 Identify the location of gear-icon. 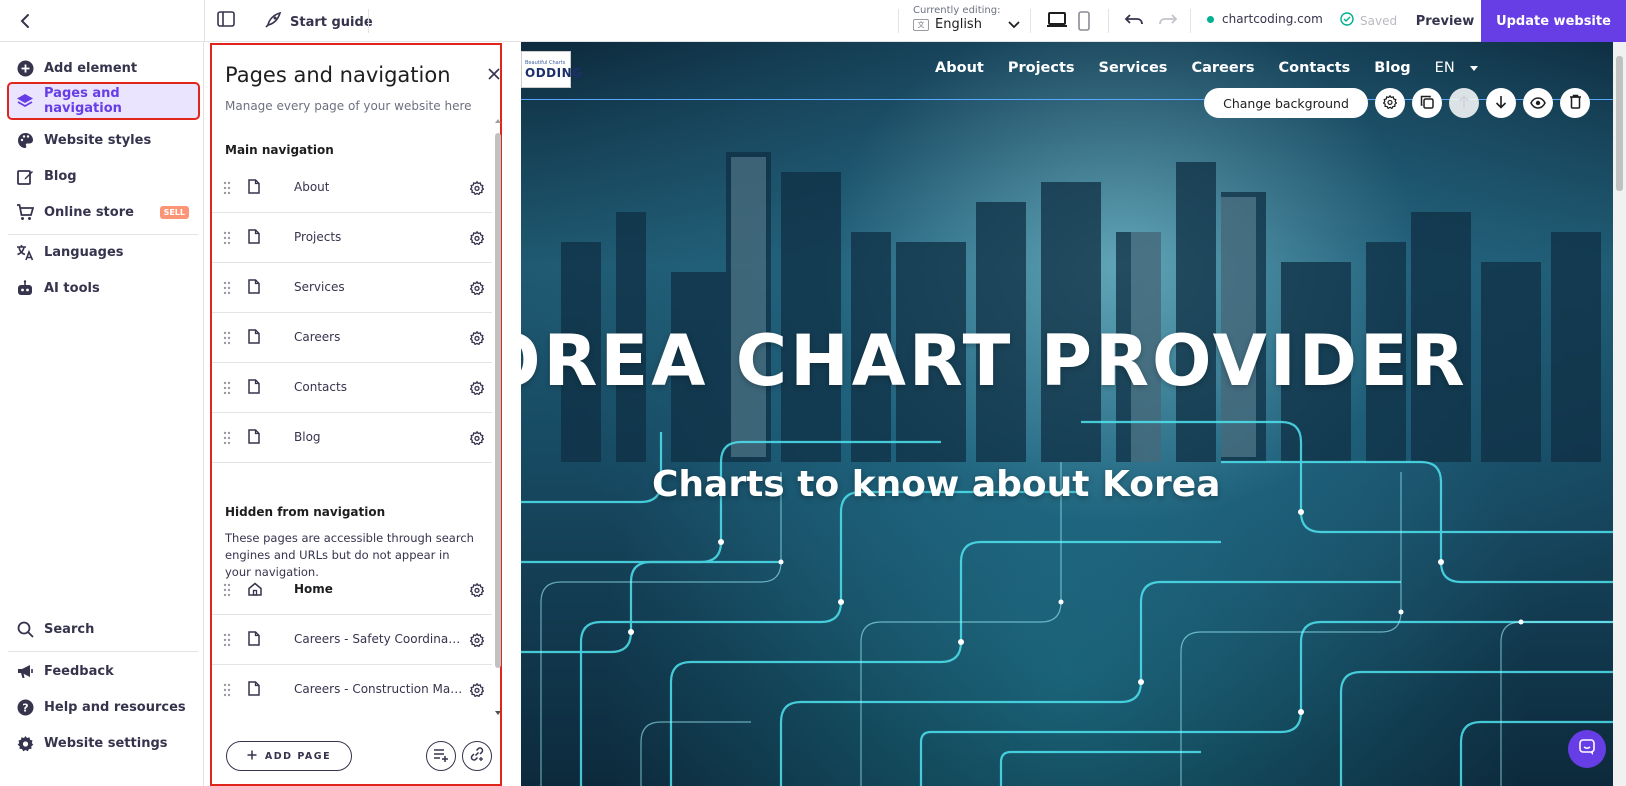
(25, 743).